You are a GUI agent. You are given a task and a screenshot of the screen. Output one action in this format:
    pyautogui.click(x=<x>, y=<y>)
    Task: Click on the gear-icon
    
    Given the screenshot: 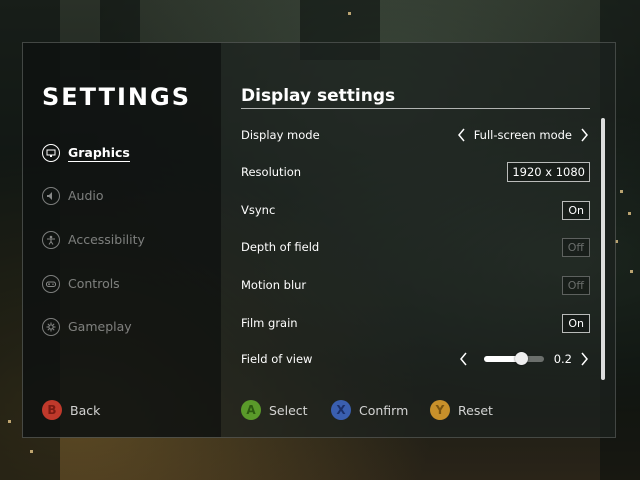 What is the action you would take?
    pyautogui.click(x=51, y=327)
    